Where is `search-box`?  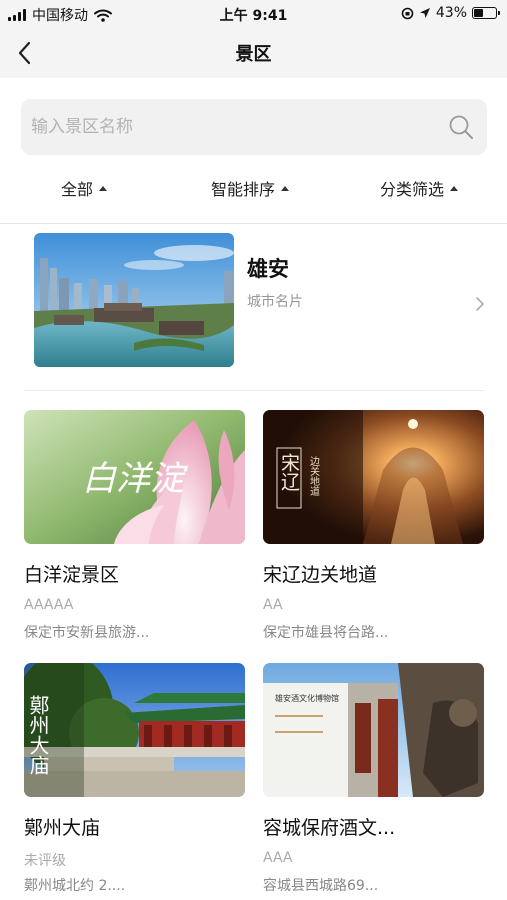
search-box is located at coordinates (254, 127).